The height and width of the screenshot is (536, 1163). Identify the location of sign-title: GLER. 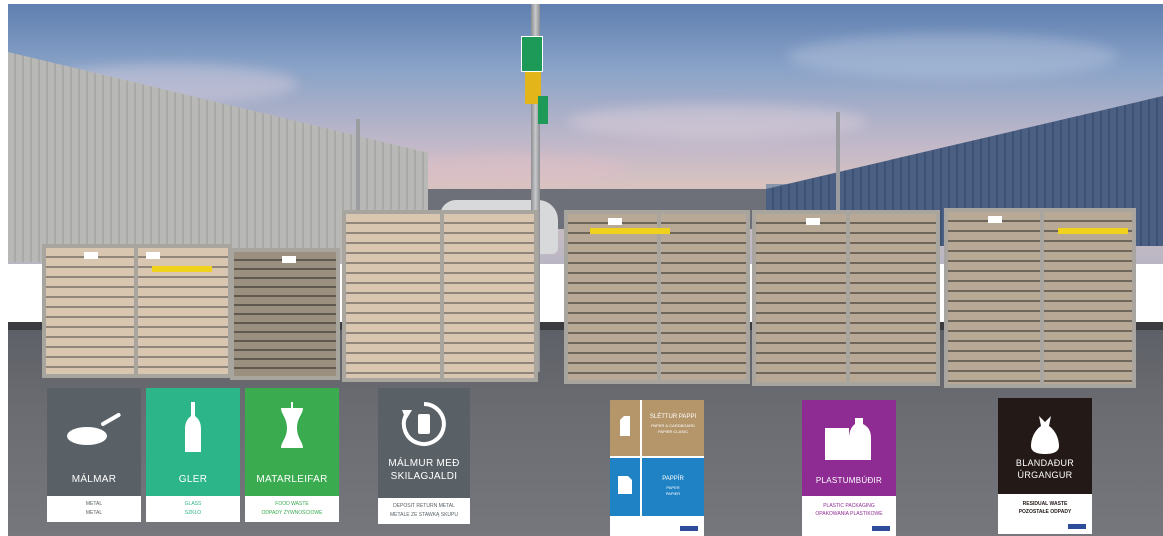
(193, 479).